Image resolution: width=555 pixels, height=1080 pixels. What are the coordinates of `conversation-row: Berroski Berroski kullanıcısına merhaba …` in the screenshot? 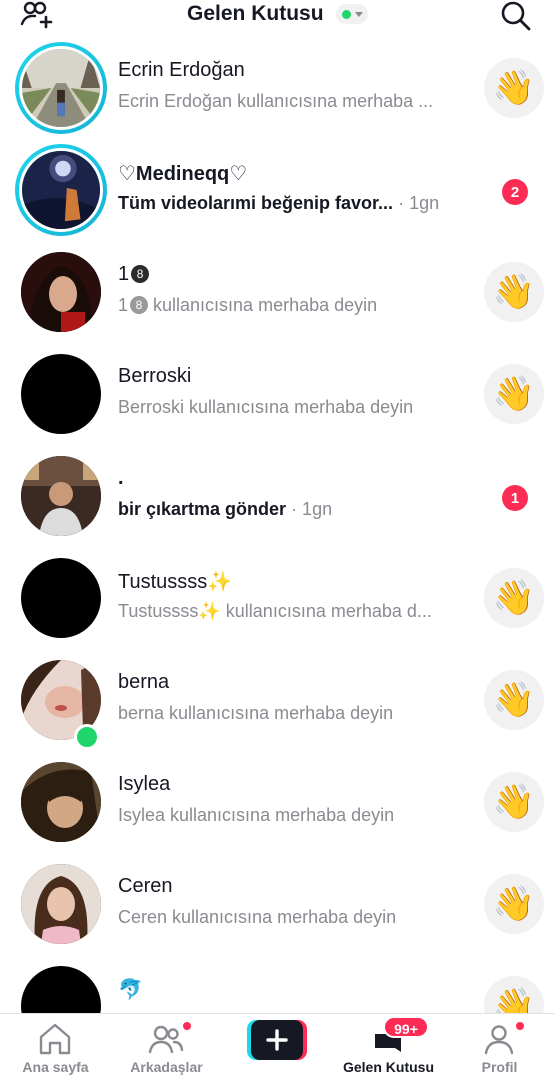 It's located at (277, 395).